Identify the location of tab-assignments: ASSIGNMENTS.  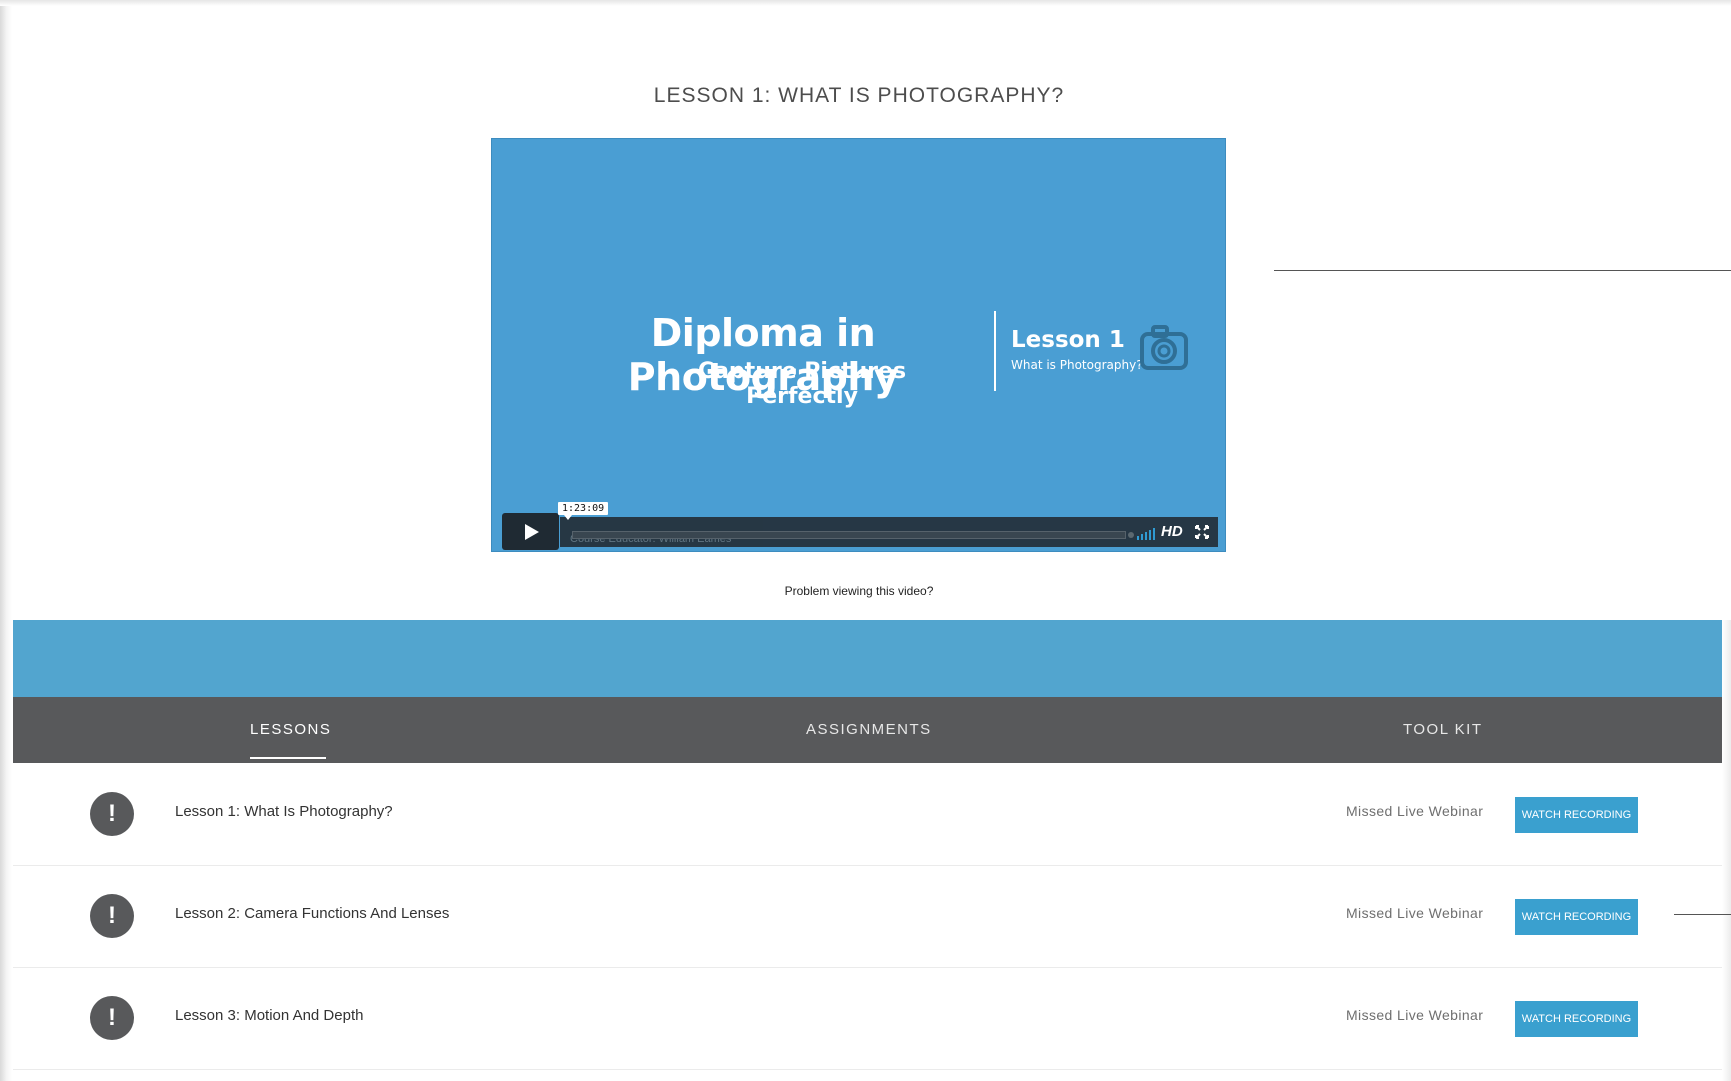
(869, 729).